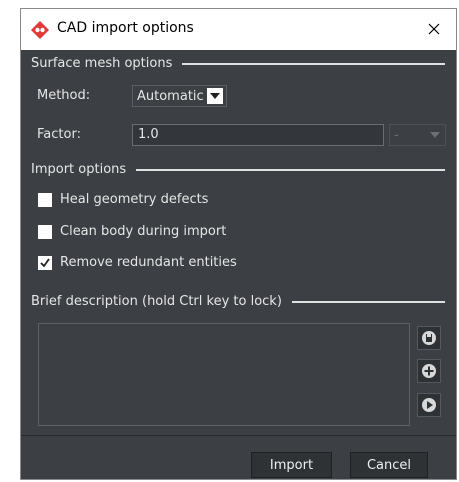  I want to click on heal-geometry-checkbox: Heal geometry defects, so click(123, 199).